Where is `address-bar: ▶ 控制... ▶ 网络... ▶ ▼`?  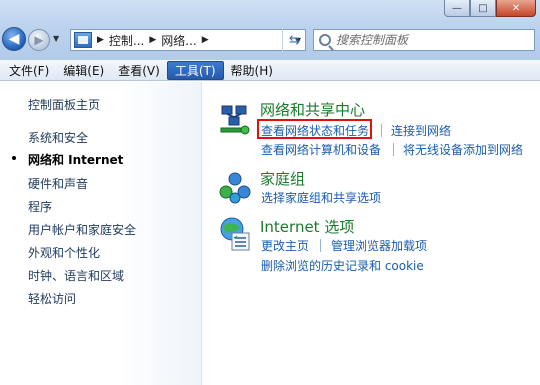
address-bar: ▶ 控制... ▶ 网络... ▶ ▼ is located at coordinates (188, 40).